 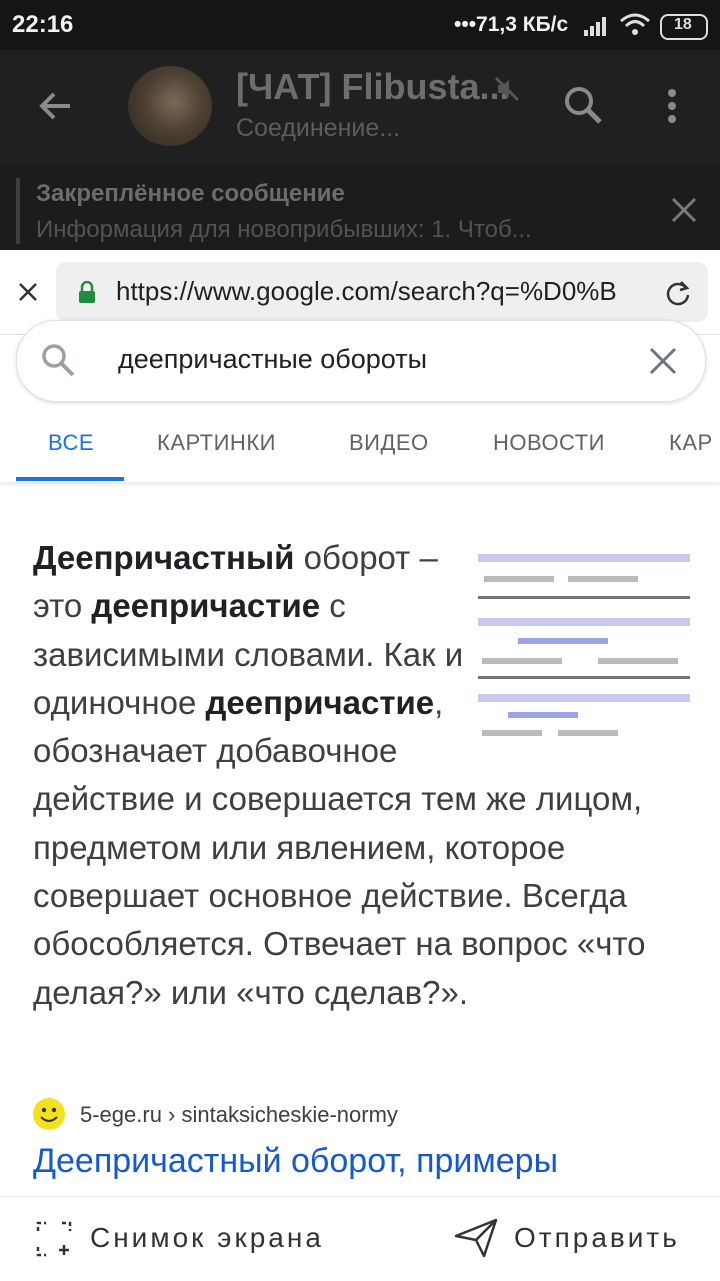 I want to click on url-text: https://www.google.com/search?q=%D0%B, so click(x=381, y=291).